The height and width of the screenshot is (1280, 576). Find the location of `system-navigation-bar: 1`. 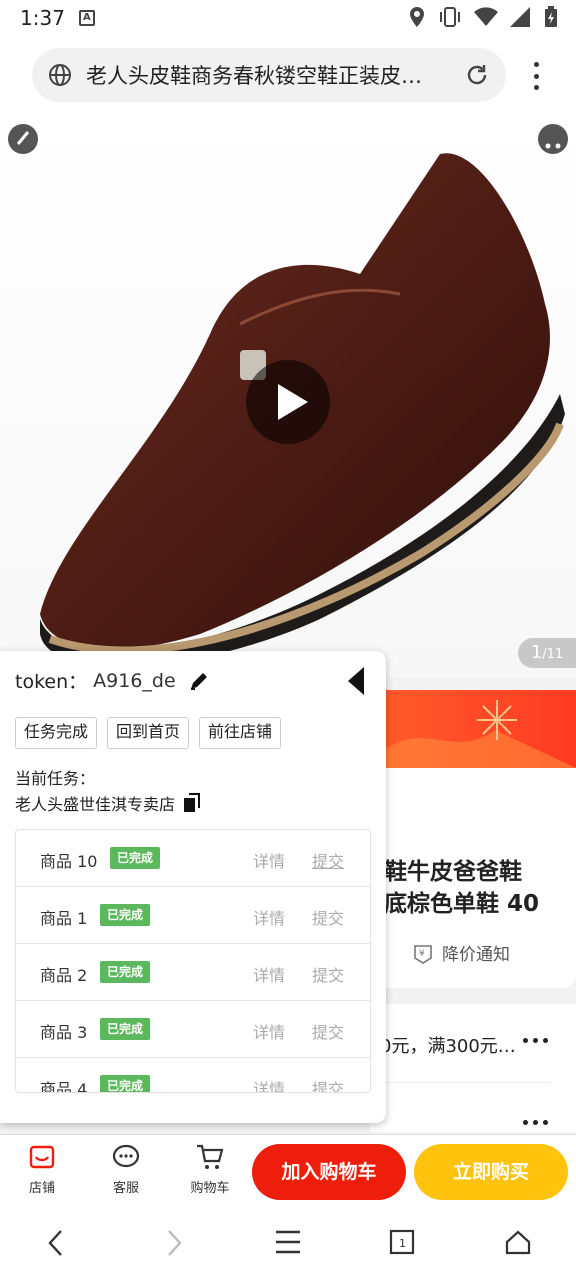

system-navigation-bar: 1 is located at coordinates (288, 1243).